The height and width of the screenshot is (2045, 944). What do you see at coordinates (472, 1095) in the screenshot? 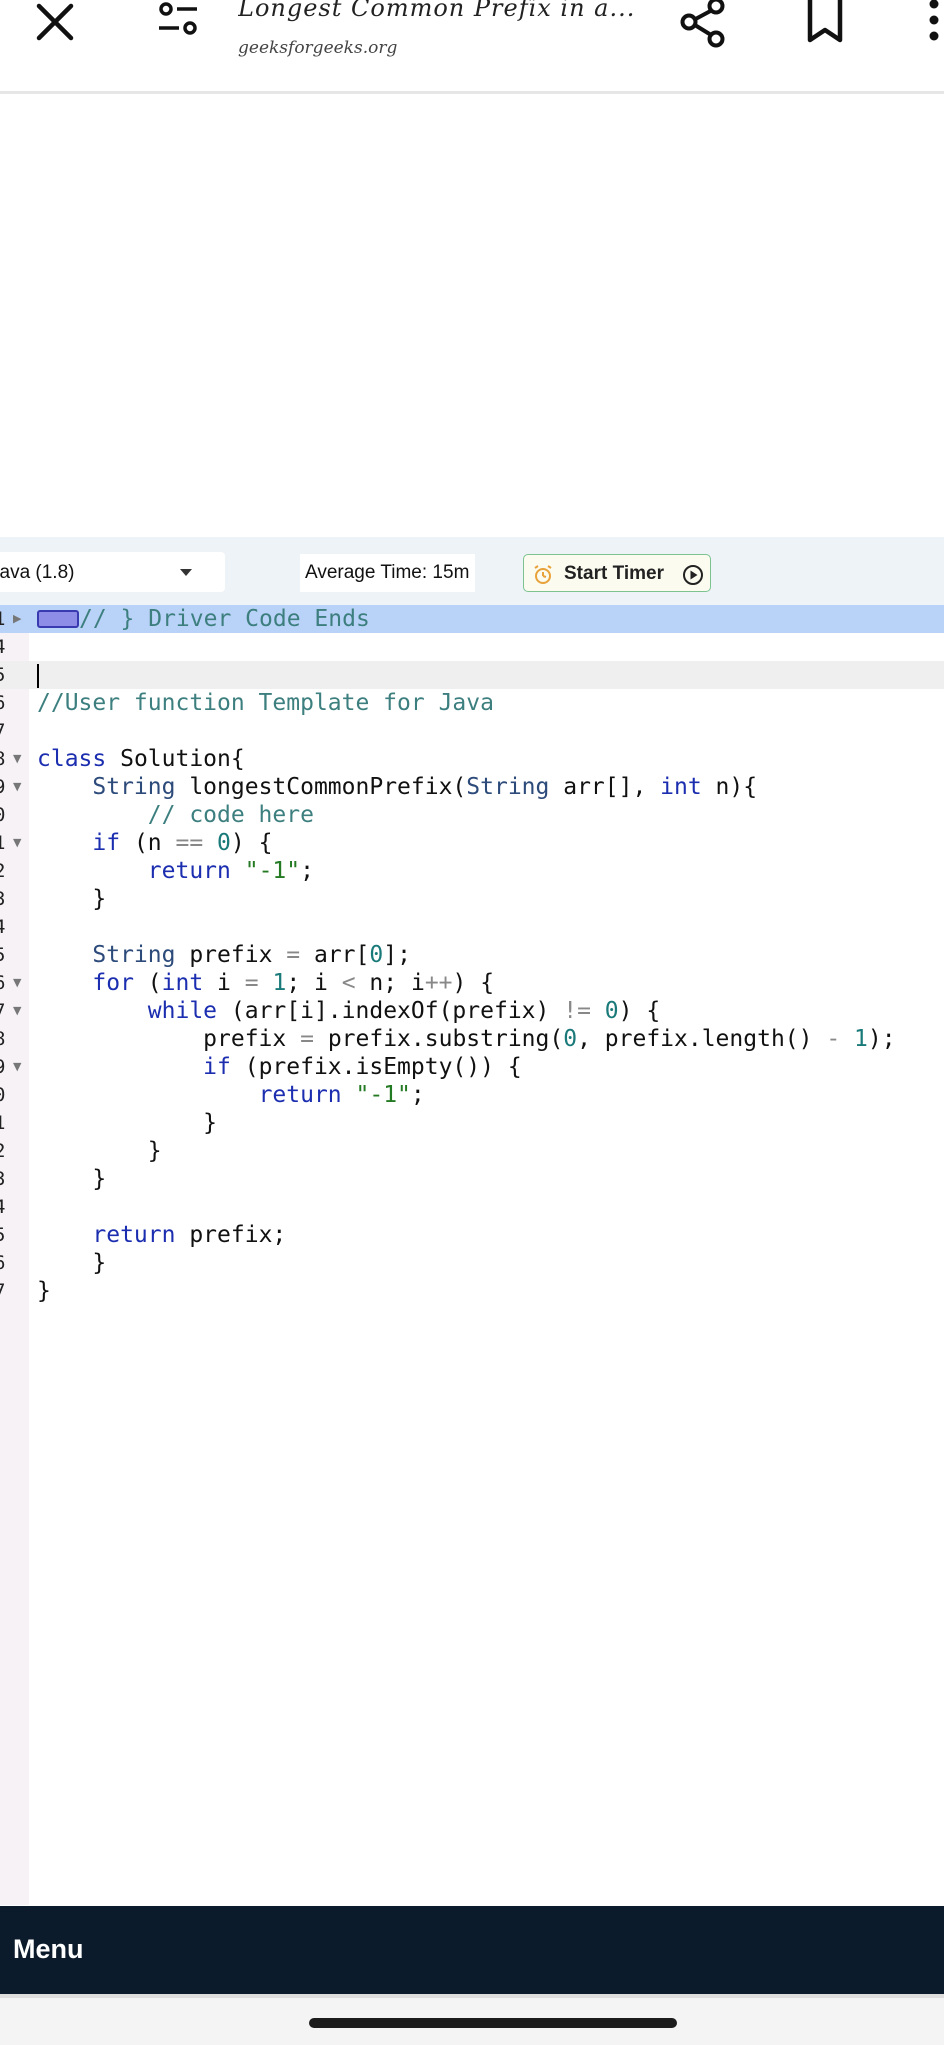
I see `code-line: 0 return "-1";` at bounding box center [472, 1095].